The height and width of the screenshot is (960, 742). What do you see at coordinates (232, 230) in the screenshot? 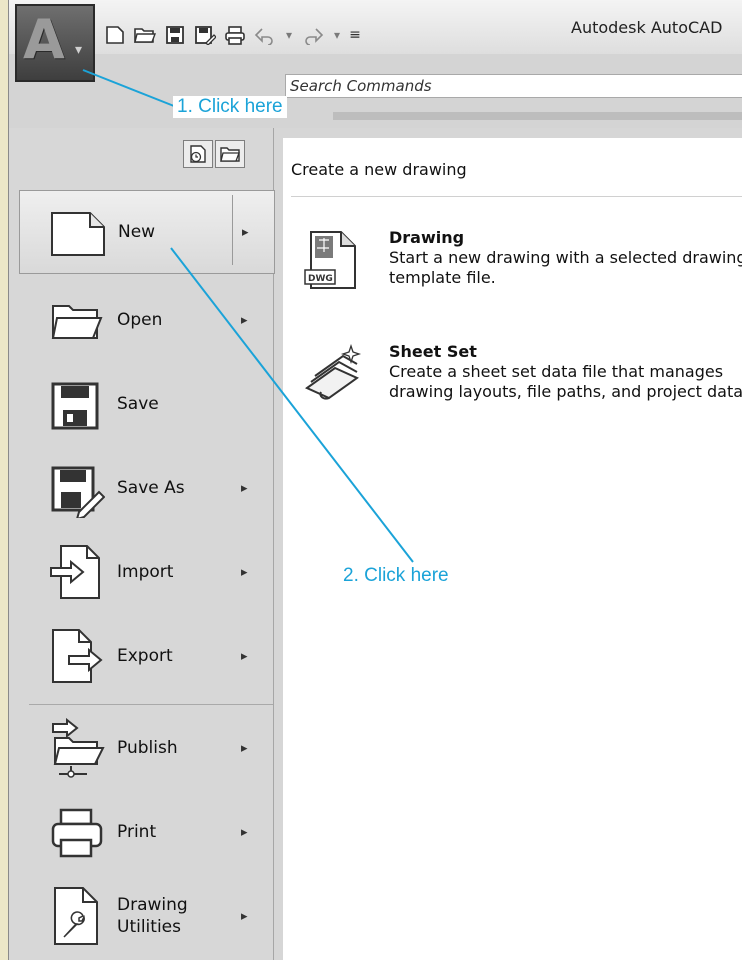
I see `split-divider` at bounding box center [232, 230].